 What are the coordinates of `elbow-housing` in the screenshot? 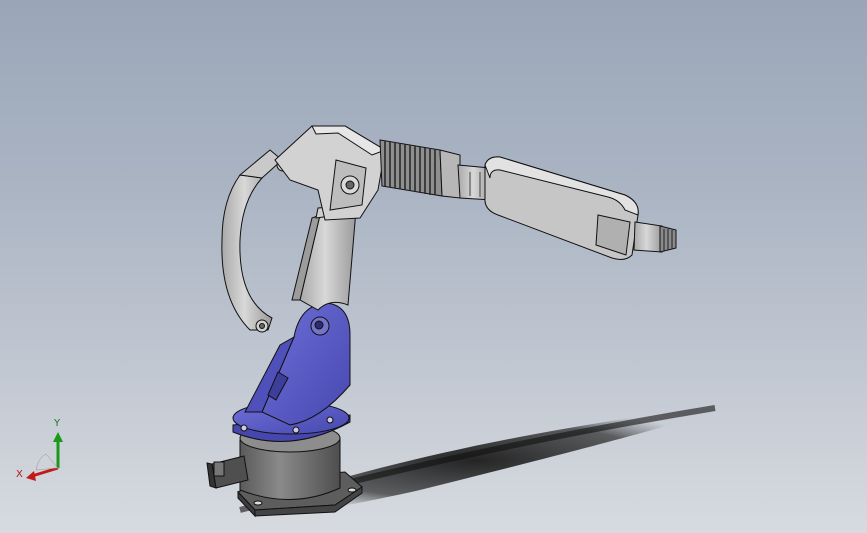 It's located at (330, 173).